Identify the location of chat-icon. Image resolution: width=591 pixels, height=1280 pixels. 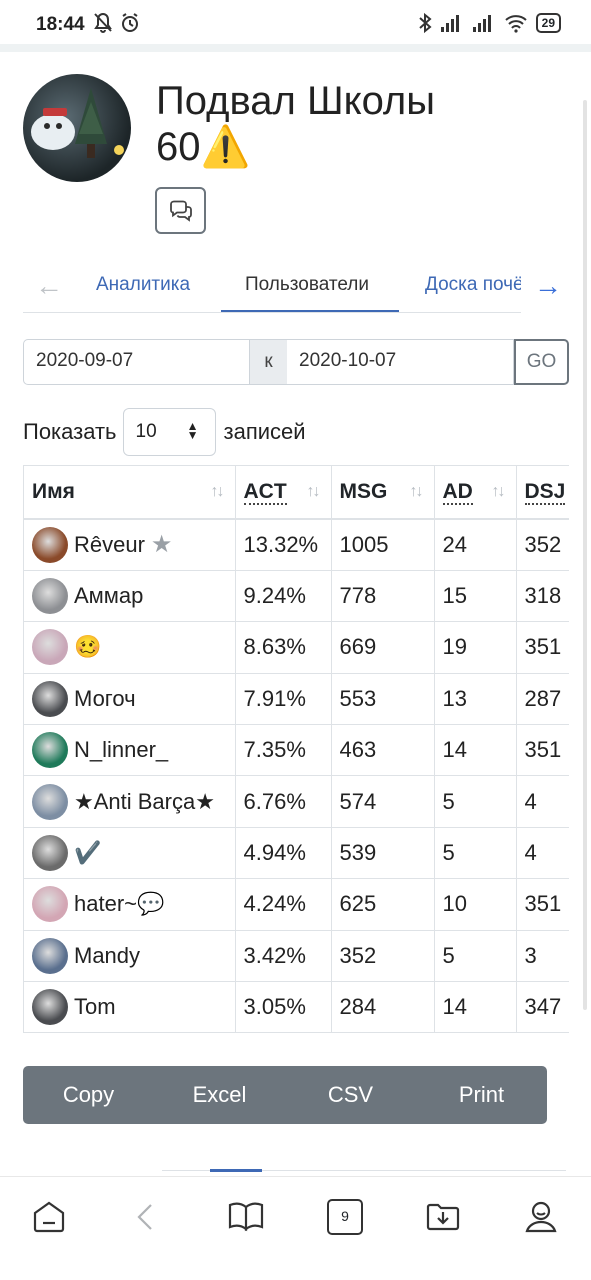
(180, 211).